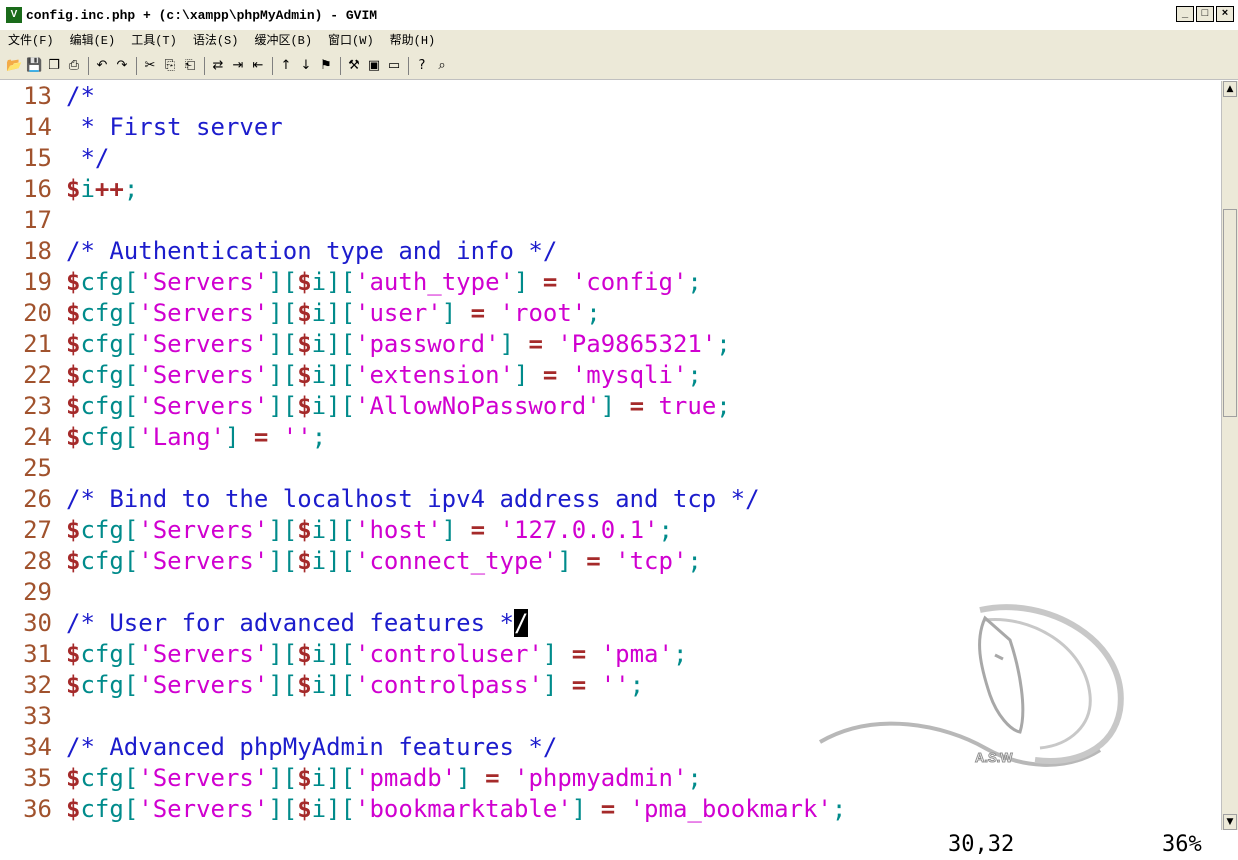  I want to click on code-text: */, so click(88, 158).